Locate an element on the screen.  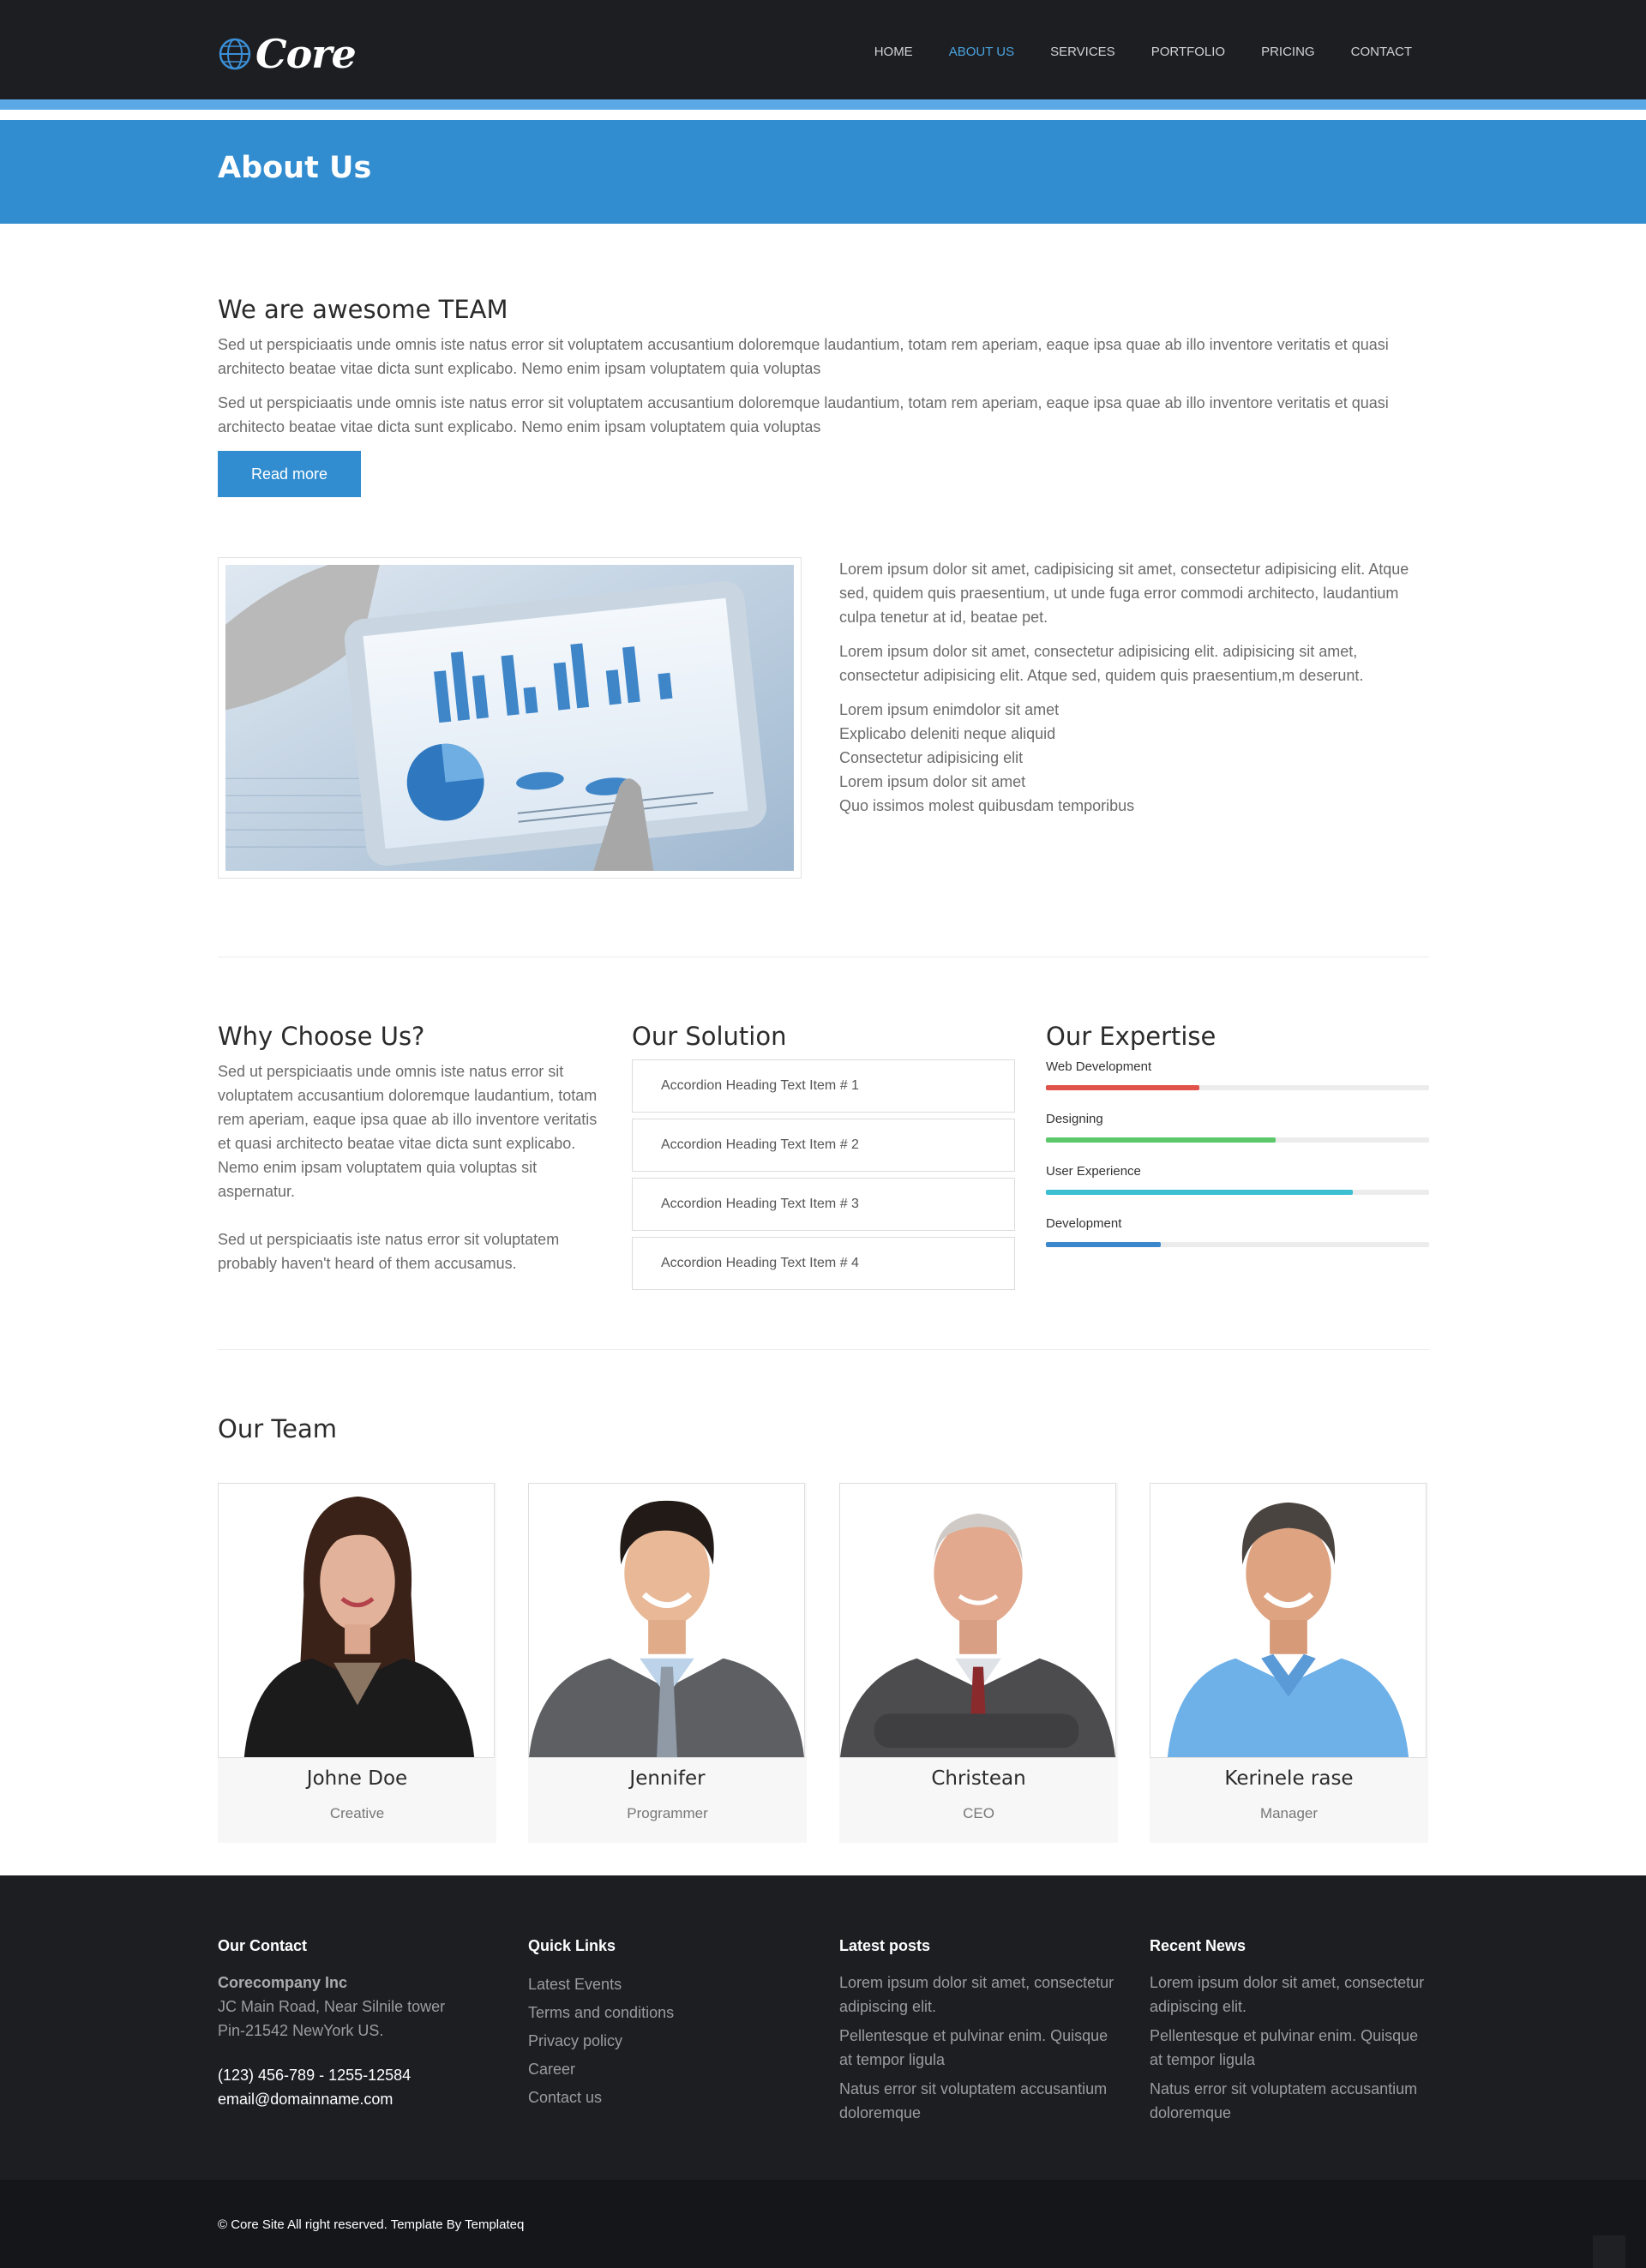
team-heading: Our Team is located at coordinates (277, 1428).